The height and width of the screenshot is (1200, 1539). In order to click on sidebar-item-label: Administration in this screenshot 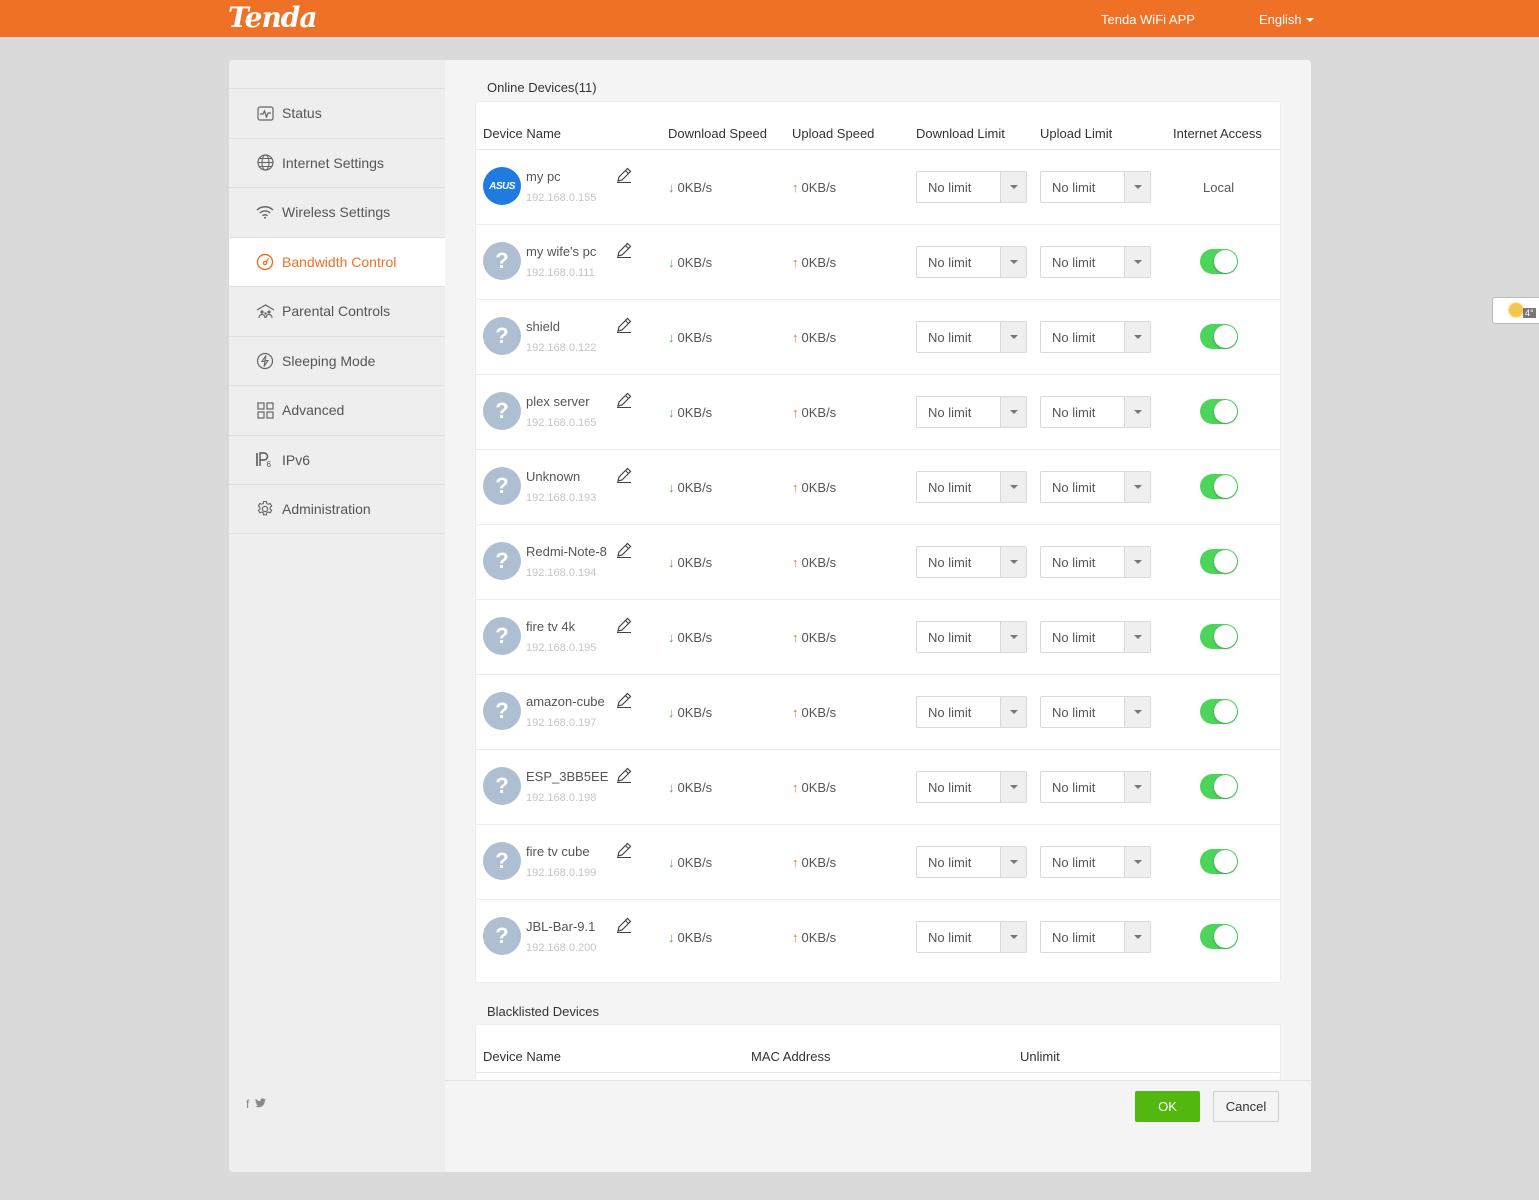, I will do `click(326, 508)`.